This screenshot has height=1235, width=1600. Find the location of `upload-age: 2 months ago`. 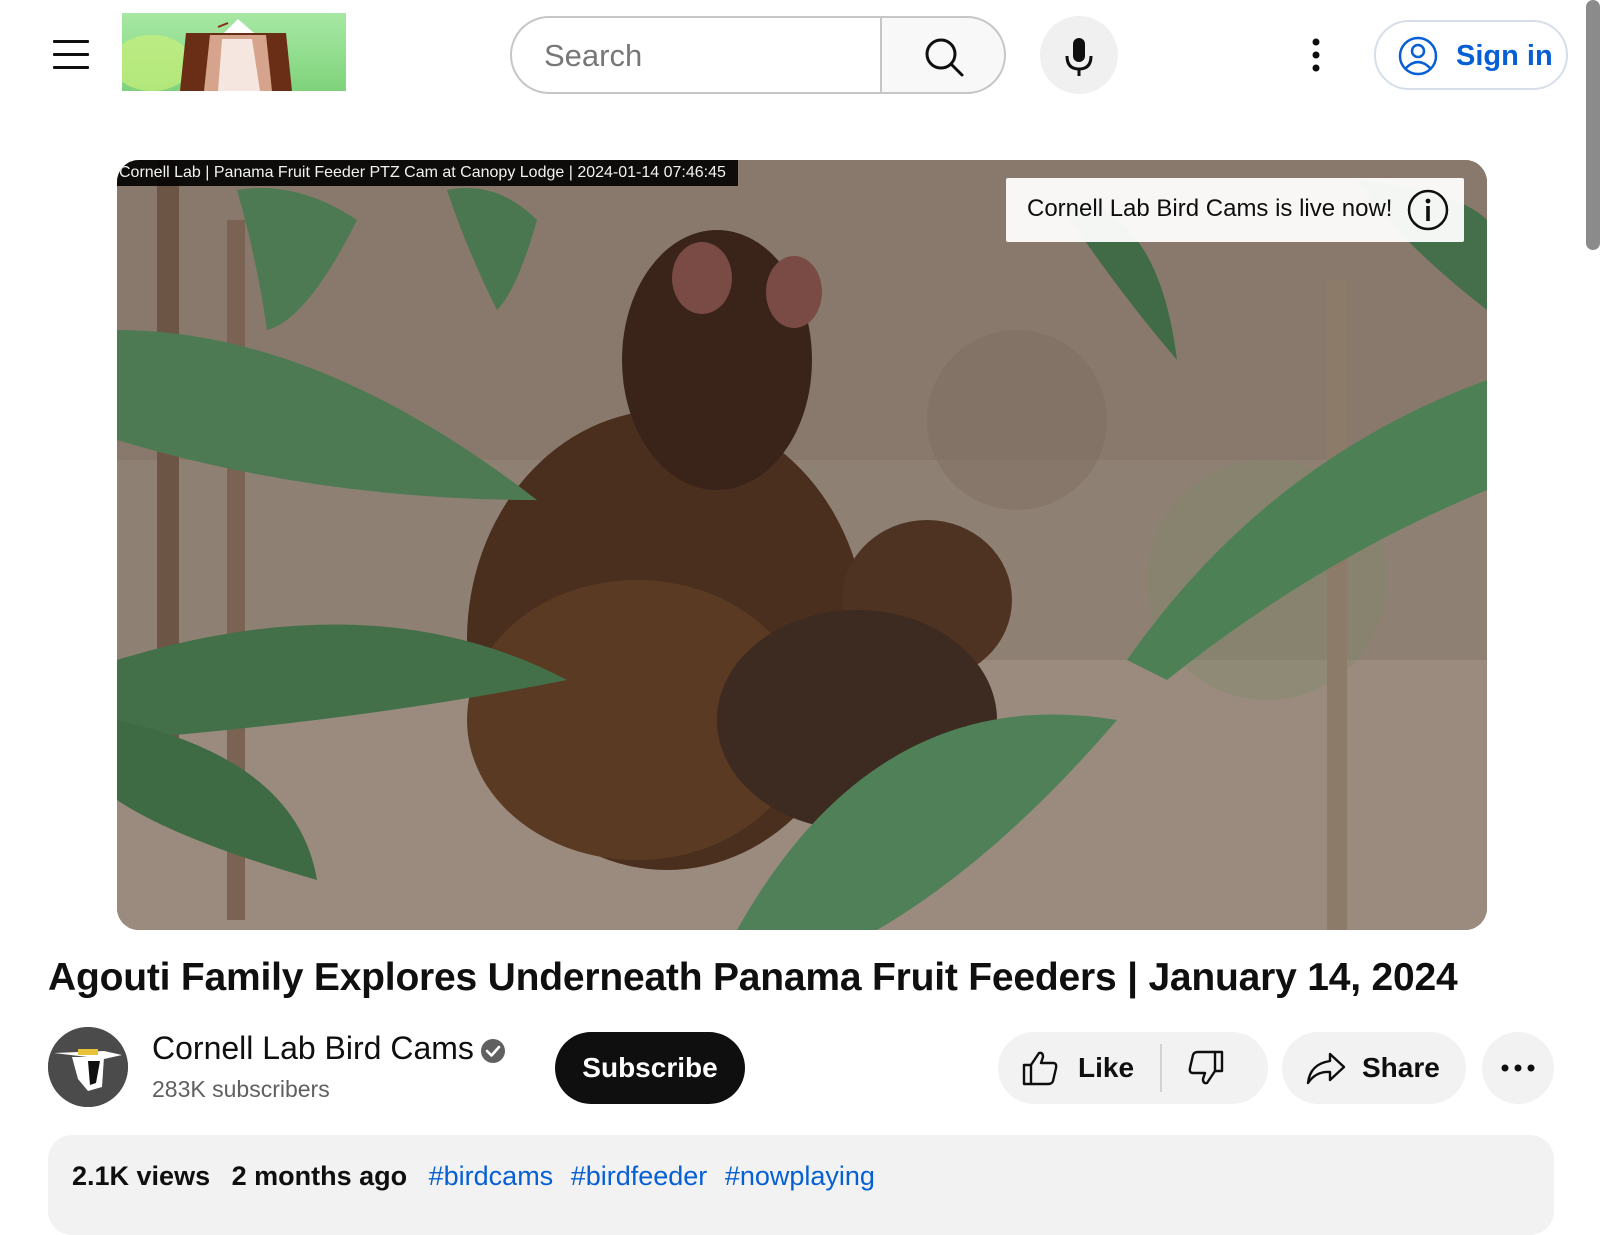

upload-age: 2 months ago is located at coordinates (319, 1176).